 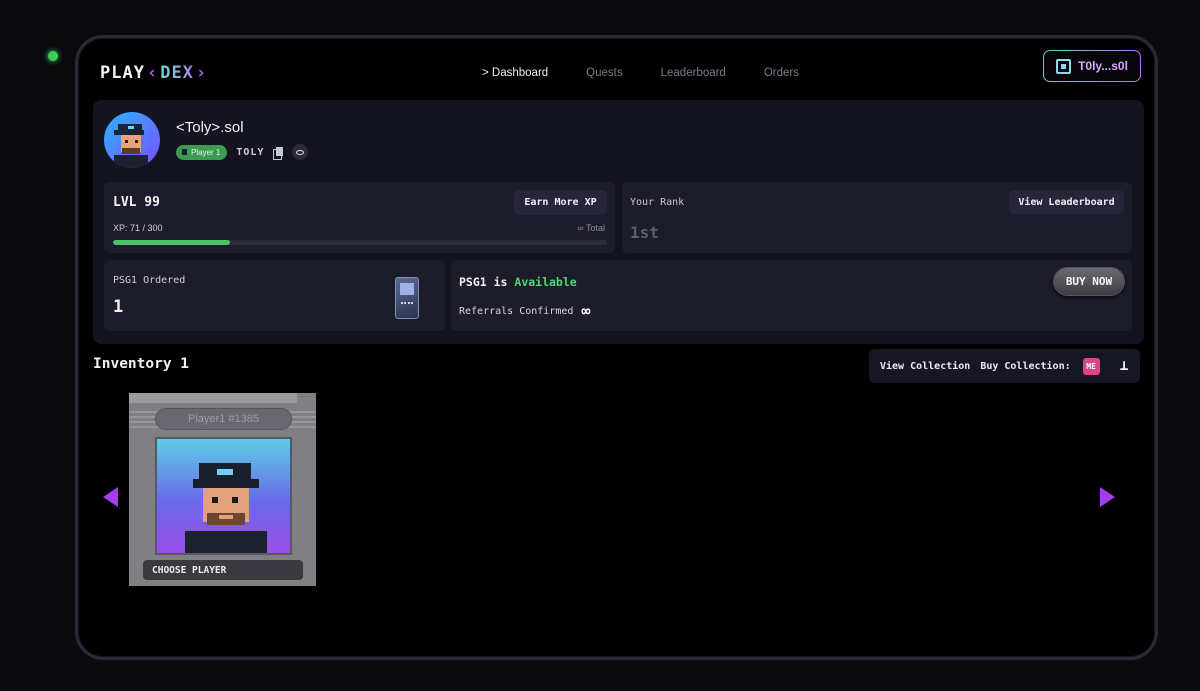 What do you see at coordinates (1025, 366) in the screenshot?
I see `buy-collection-label: Buy Collection:` at bounding box center [1025, 366].